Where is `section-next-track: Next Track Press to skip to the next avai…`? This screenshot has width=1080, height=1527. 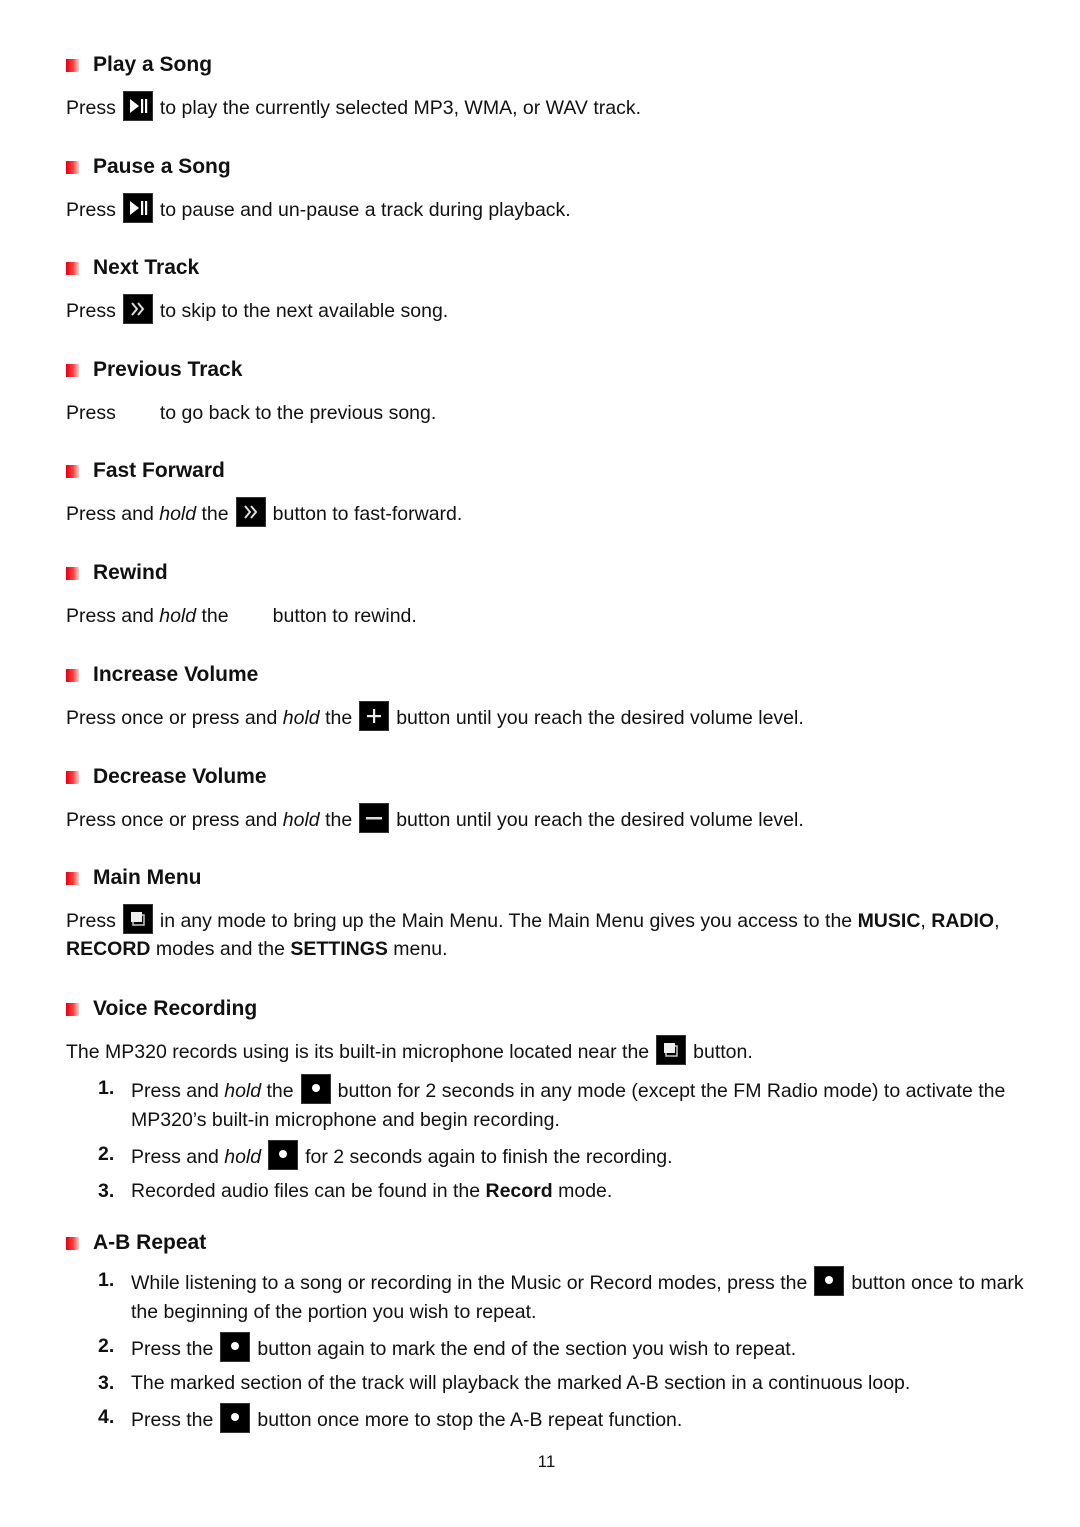
section-next-track: Next Track Press to skip to the next avai… is located at coordinates (546, 290).